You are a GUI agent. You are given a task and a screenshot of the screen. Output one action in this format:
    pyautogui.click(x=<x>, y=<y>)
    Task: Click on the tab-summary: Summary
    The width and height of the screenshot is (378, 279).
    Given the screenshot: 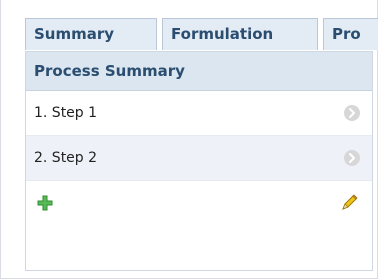 What is the action you would take?
    pyautogui.click(x=91, y=34)
    